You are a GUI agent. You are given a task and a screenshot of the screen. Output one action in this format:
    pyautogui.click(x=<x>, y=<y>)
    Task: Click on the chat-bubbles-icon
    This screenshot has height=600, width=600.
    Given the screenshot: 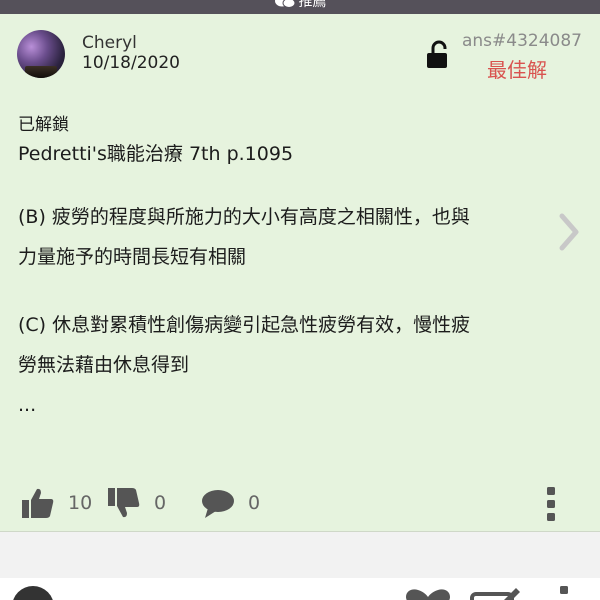 What is the action you would take?
    pyautogui.click(x=284, y=4)
    